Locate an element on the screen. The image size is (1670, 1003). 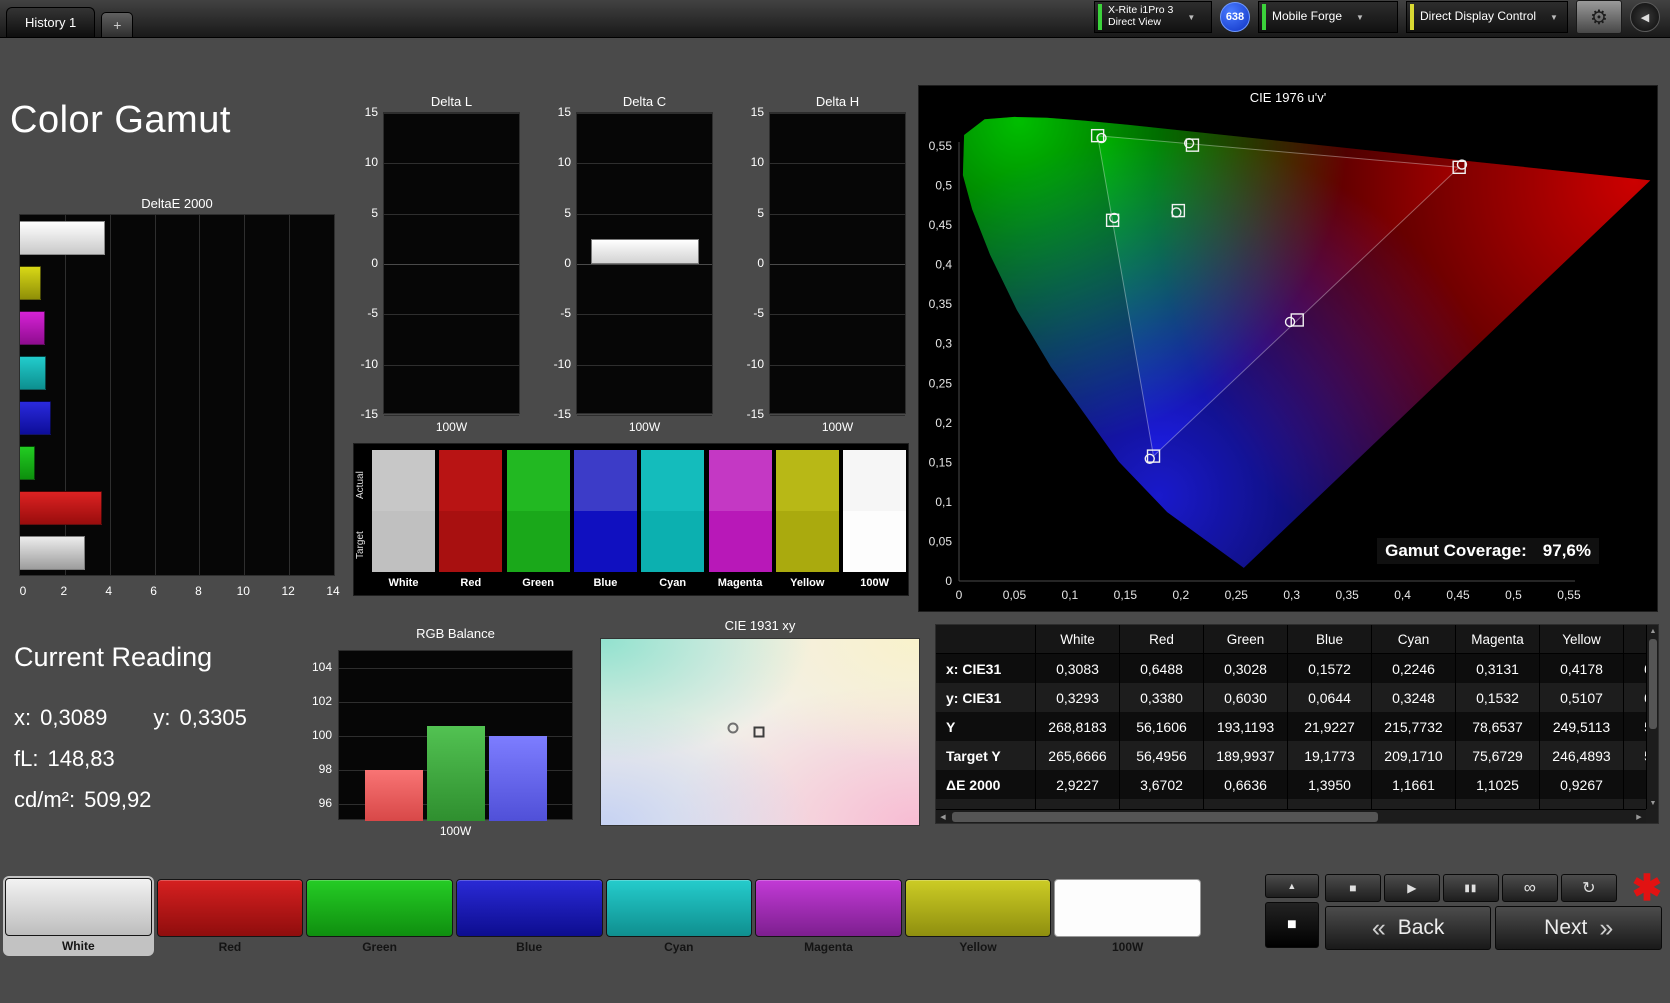
table-cell: 189,9937 is located at coordinates (1246, 755).